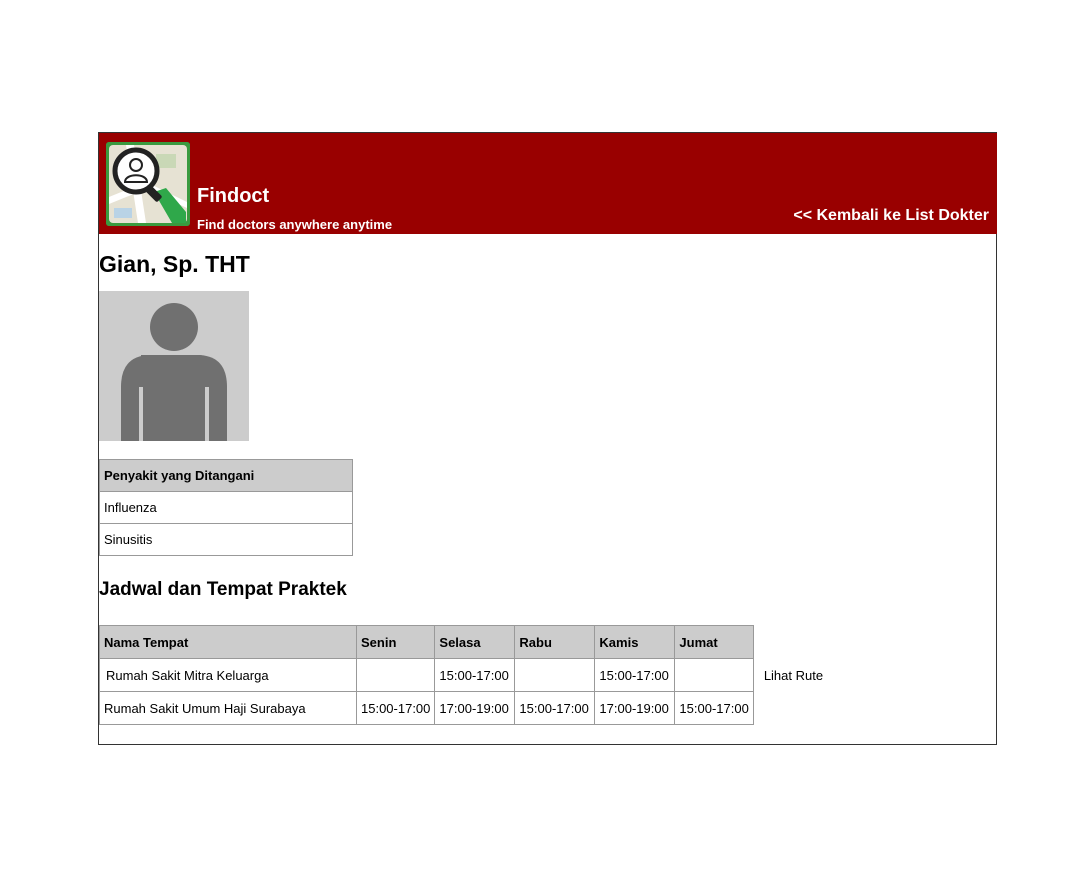 The width and height of the screenshot is (1091, 871). What do you see at coordinates (395, 708) in the screenshot?
I see `schedule-senin: 15:00-17:00` at bounding box center [395, 708].